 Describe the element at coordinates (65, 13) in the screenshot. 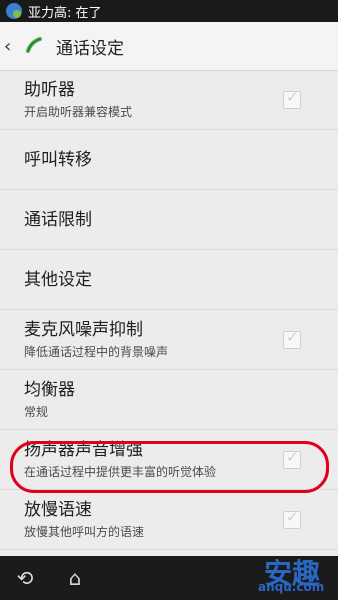

I see `status-text: 亚力高: 在了` at that location.